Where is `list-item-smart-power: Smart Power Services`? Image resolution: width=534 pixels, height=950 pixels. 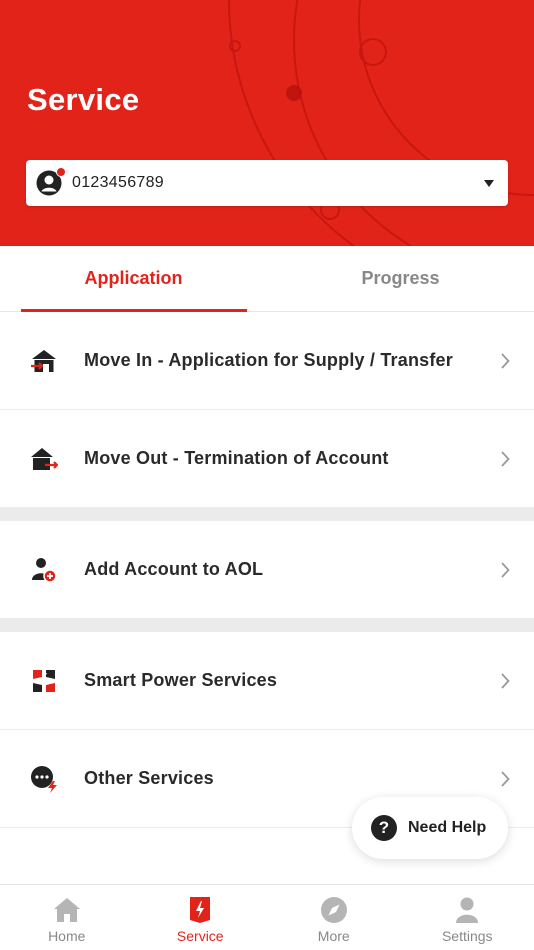
list-item-smart-power: Smart Power Services is located at coordinates (267, 681).